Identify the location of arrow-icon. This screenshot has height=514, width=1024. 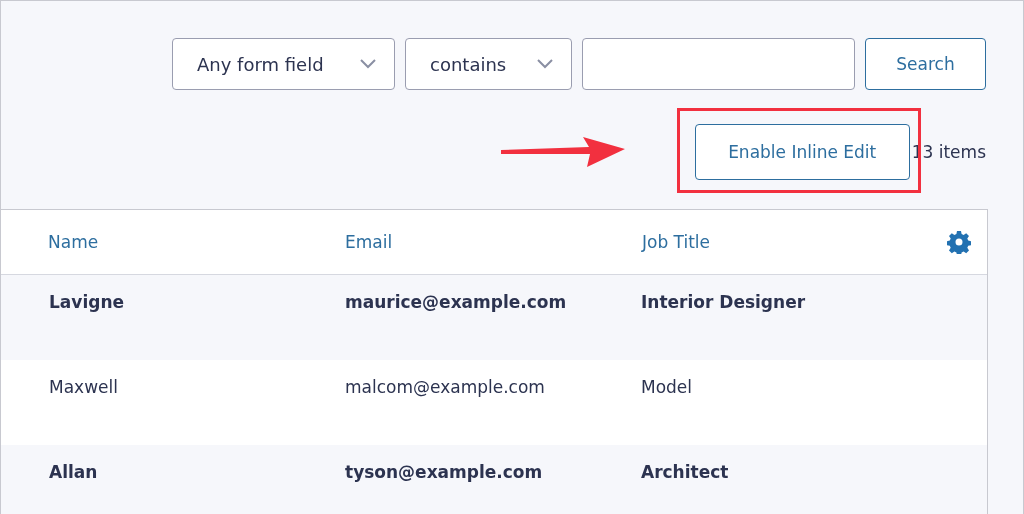
(562, 152).